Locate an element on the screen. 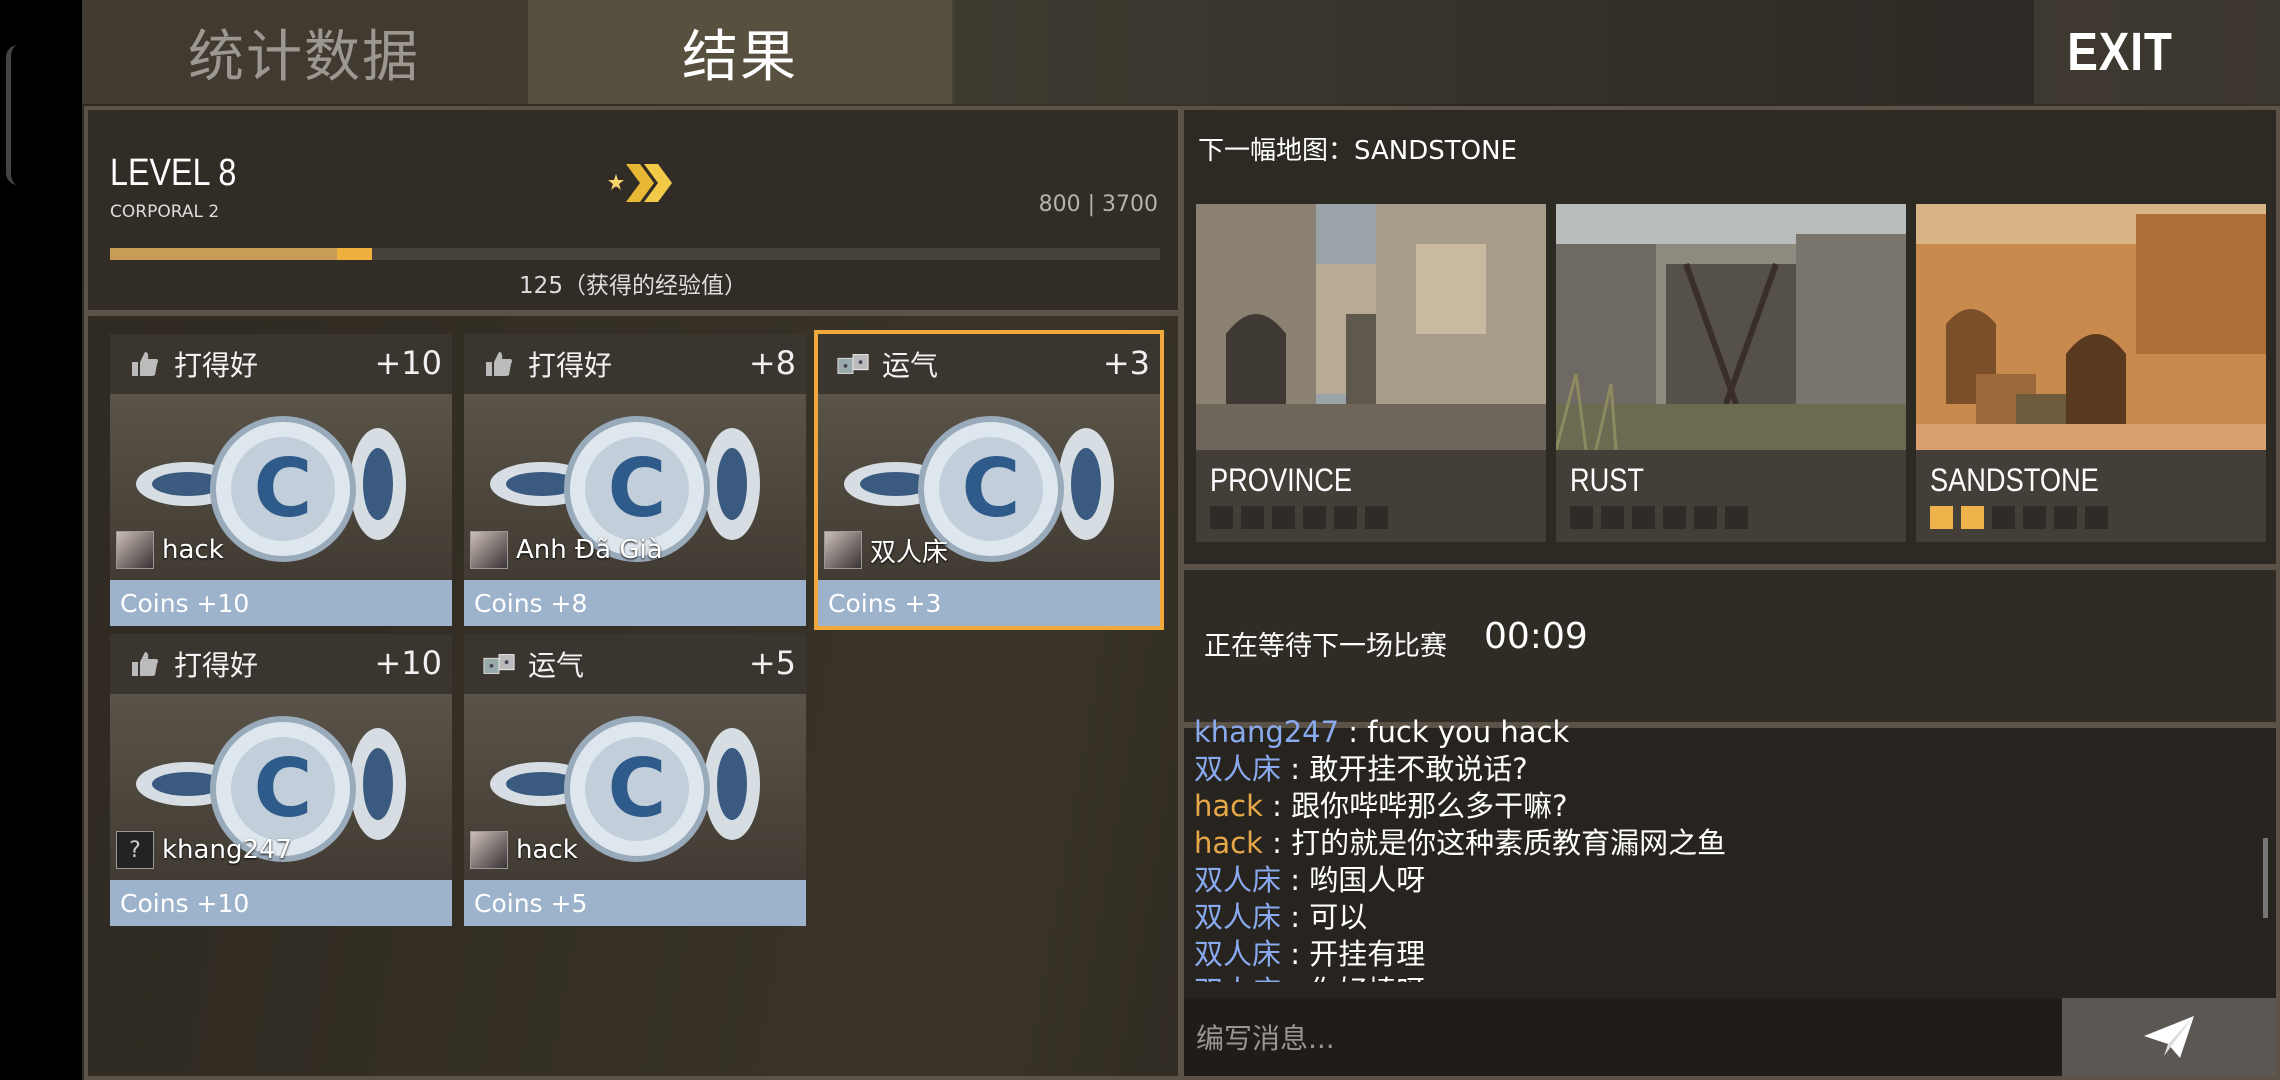 The width and height of the screenshot is (2280, 1080). chat-message: 双人床 : 开挂有理 is located at coordinates (1724, 954).